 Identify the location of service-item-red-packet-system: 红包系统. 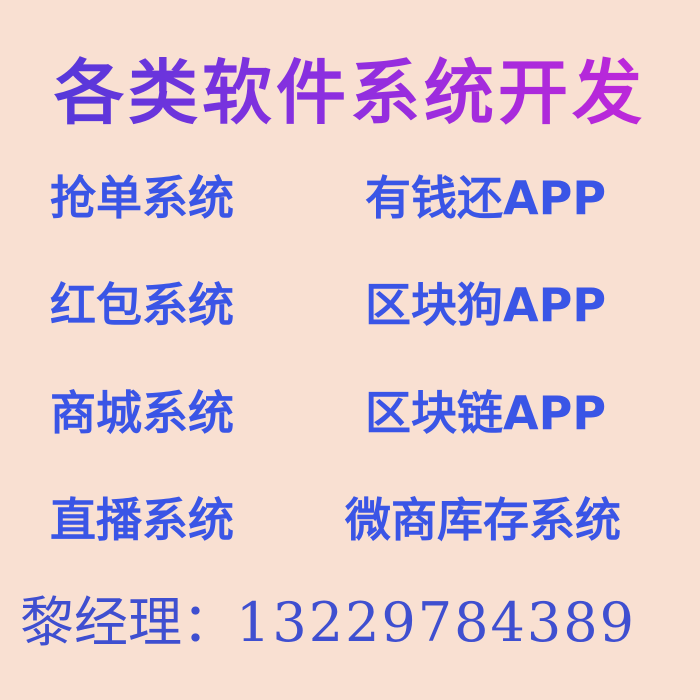
(142, 305).